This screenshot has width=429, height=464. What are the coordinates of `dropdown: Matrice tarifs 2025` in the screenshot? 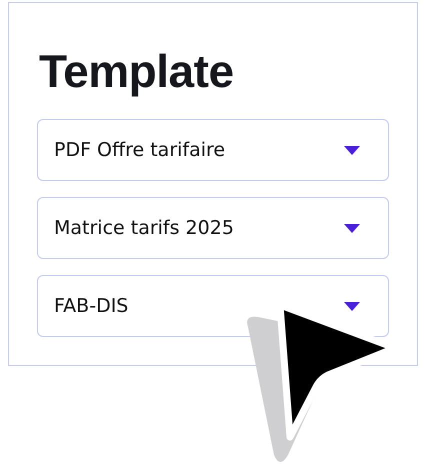 It's located at (213, 228).